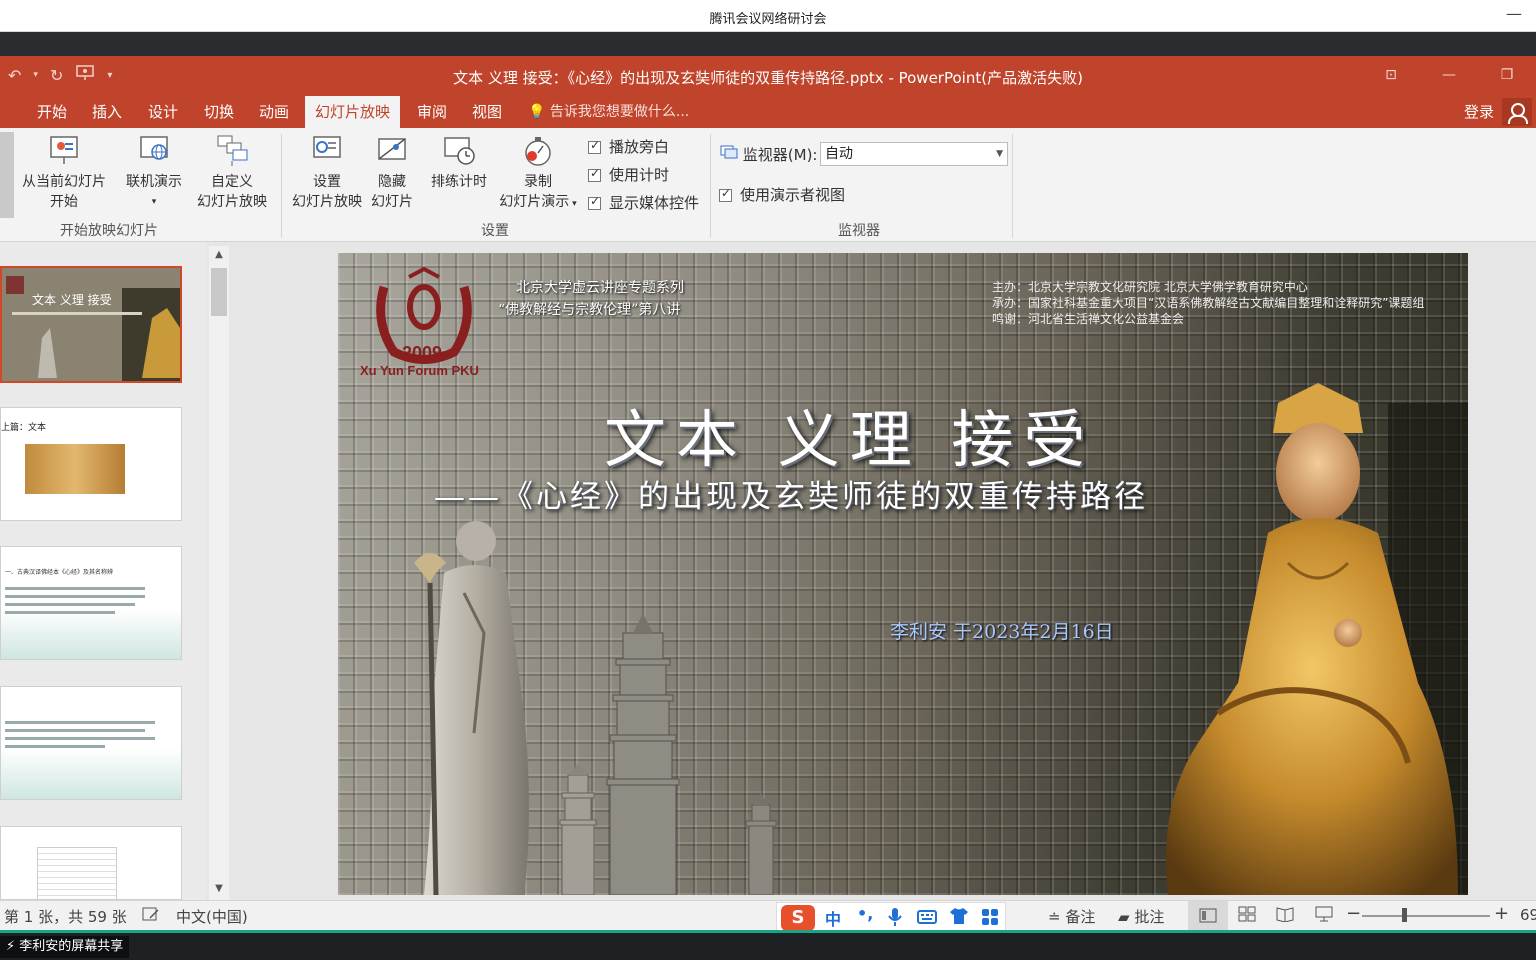  What do you see at coordinates (1479, 112) in the screenshot?
I see `sign-in-link: 登录` at bounding box center [1479, 112].